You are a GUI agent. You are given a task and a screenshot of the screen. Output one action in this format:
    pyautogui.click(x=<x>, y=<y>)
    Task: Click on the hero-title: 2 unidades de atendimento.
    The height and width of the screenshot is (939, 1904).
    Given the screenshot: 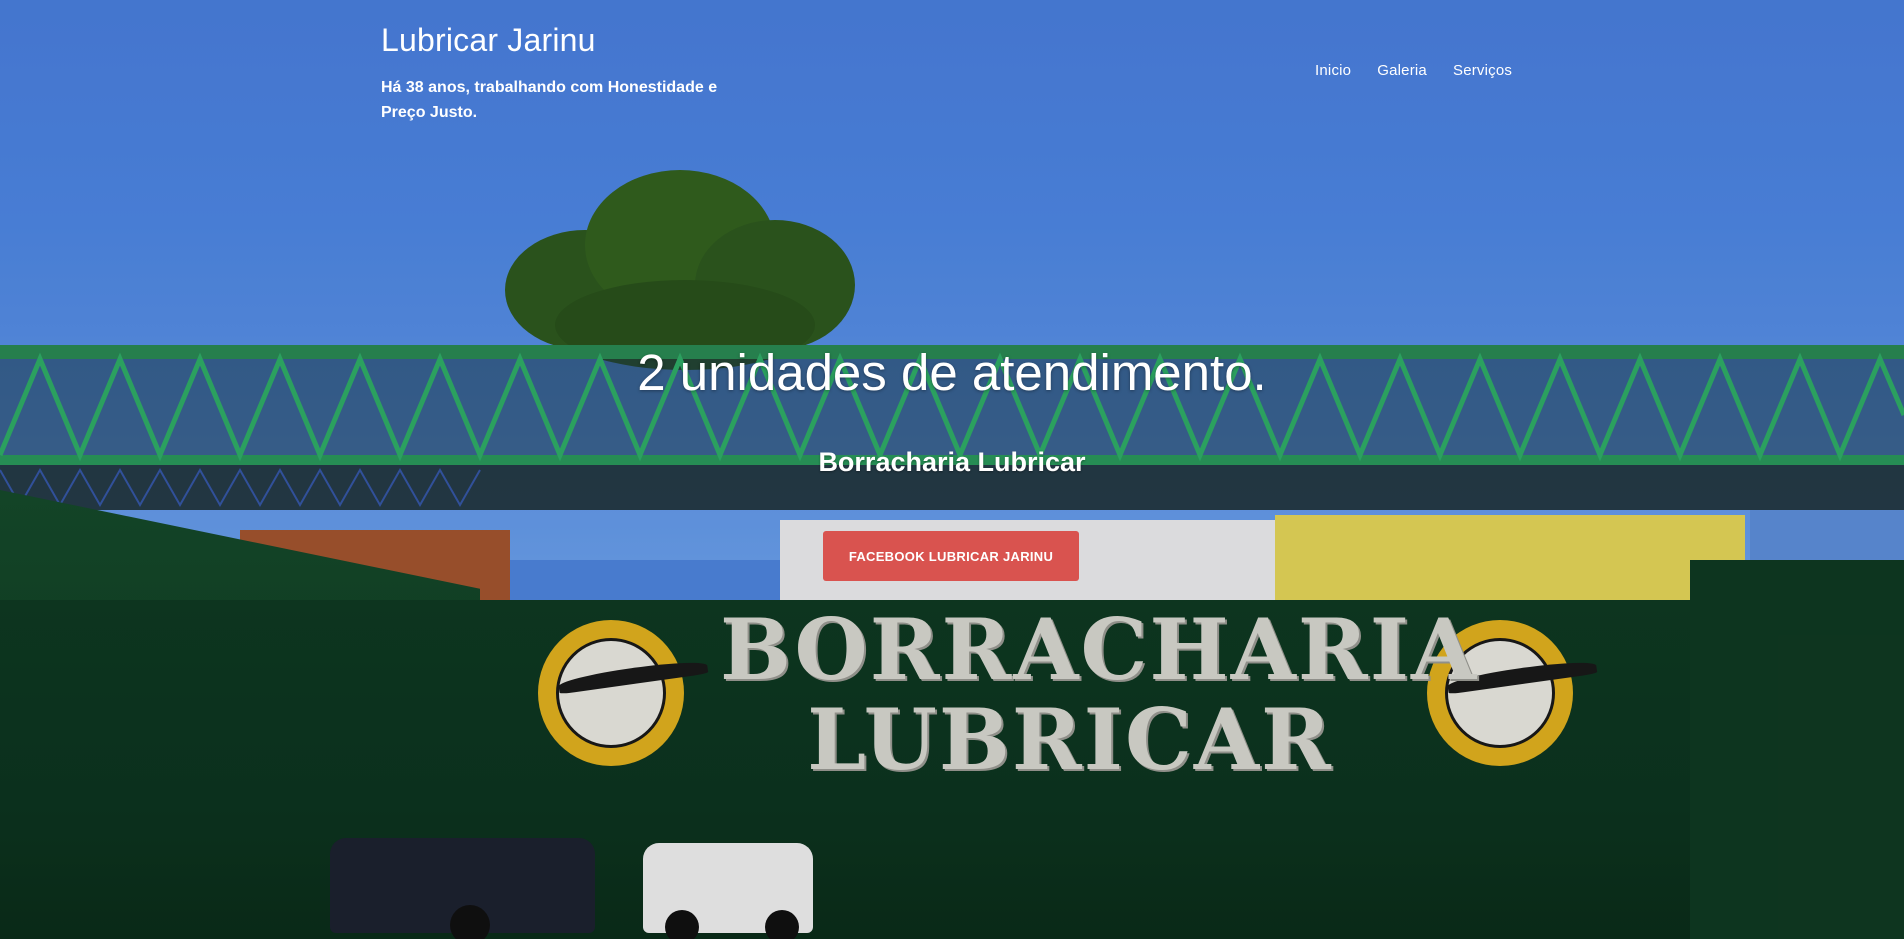 What is the action you would take?
    pyautogui.click(x=952, y=372)
    